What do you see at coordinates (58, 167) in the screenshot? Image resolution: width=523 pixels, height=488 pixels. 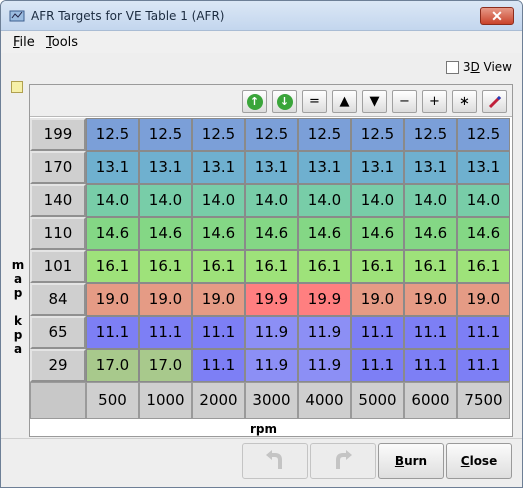 I see `row-header-map: 170` at bounding box center [58, 167].